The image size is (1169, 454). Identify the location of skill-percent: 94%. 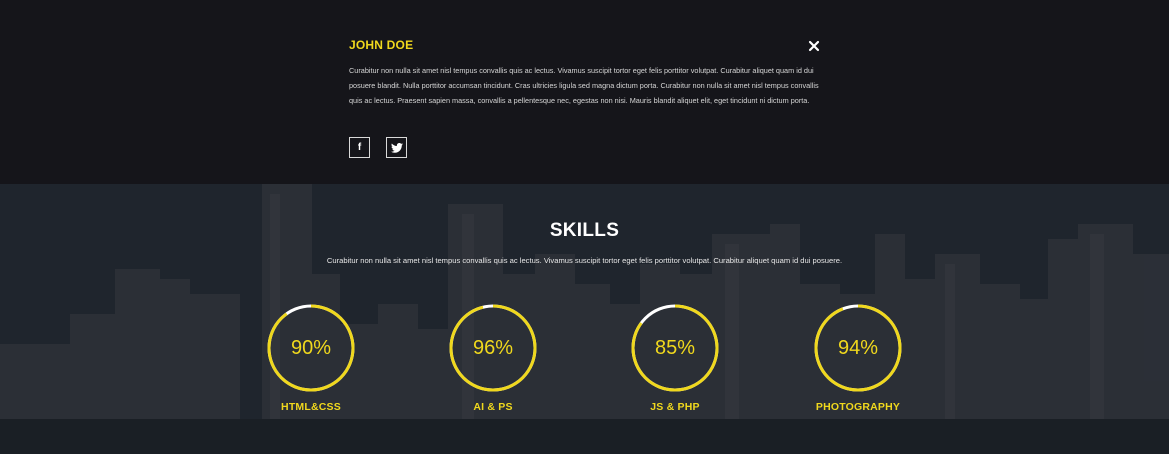
(858, 348).